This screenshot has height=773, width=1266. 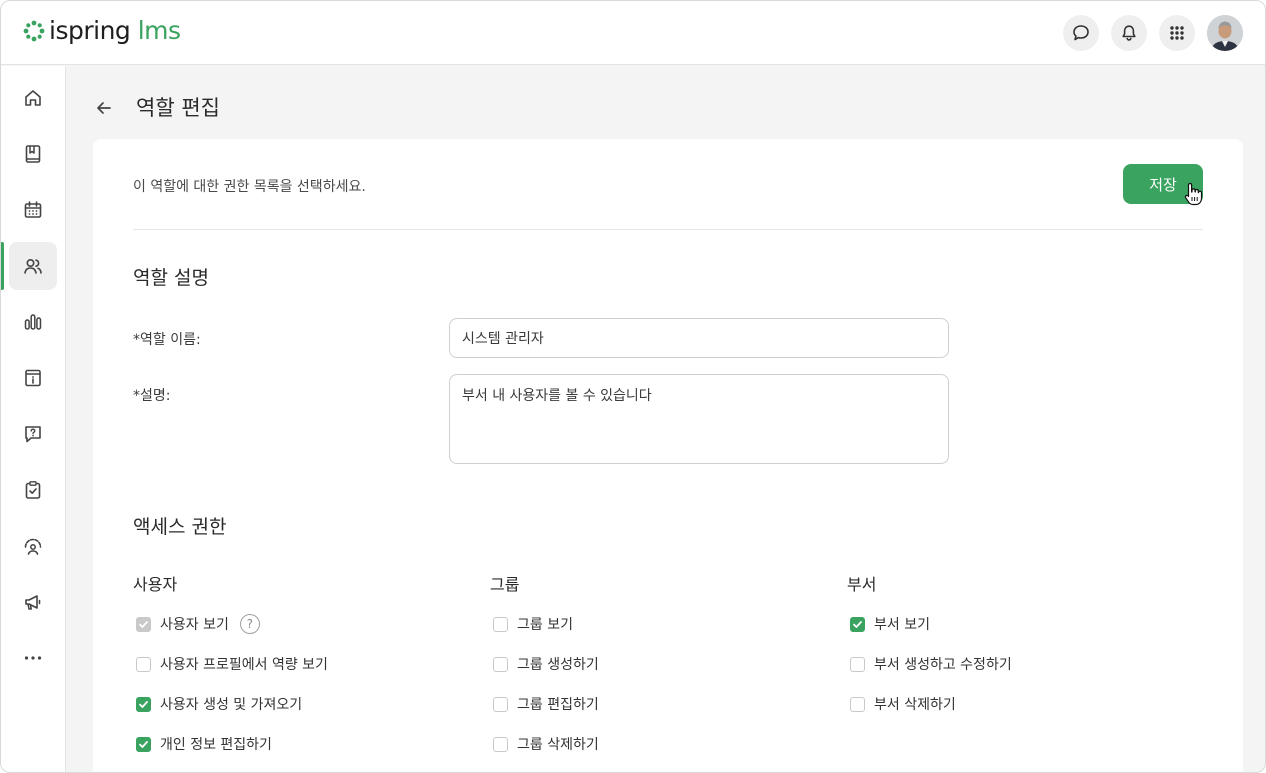 What do you see at coordinates (1193, 194) in the screenshot?
I see `hand-cursor-icon` at bounding box center [1193, 194].